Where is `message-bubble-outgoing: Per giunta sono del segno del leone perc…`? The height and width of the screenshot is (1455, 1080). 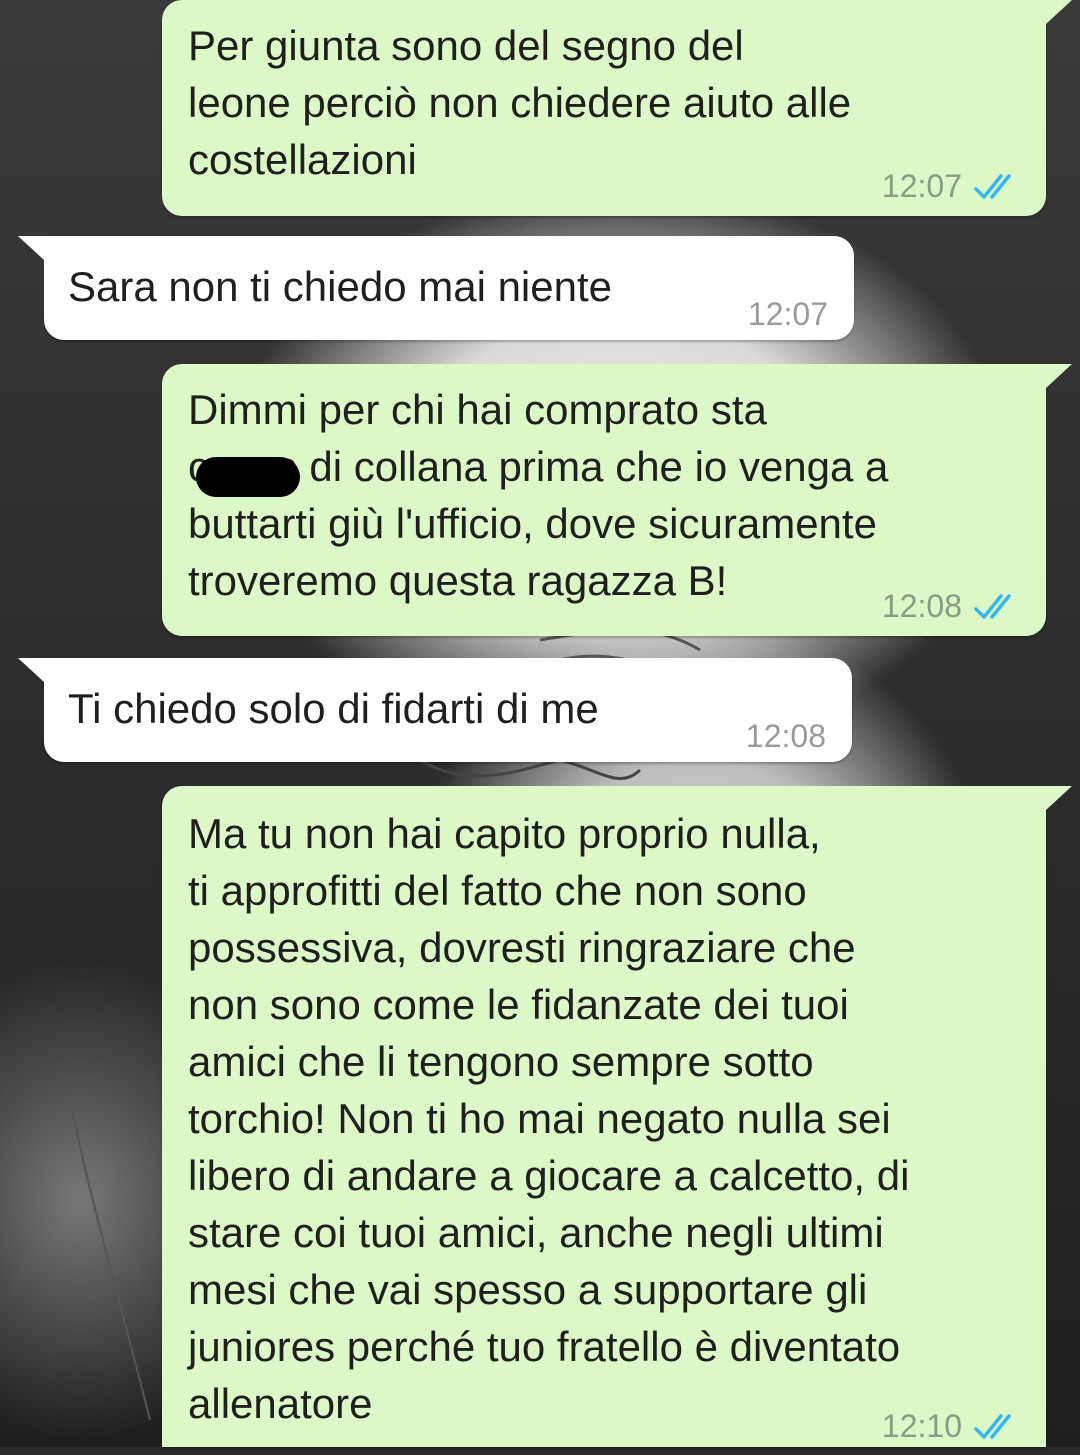
message-bubble-outgoing: Per giunta sono del segno del leone perc… is located at coordinates (617, 108).